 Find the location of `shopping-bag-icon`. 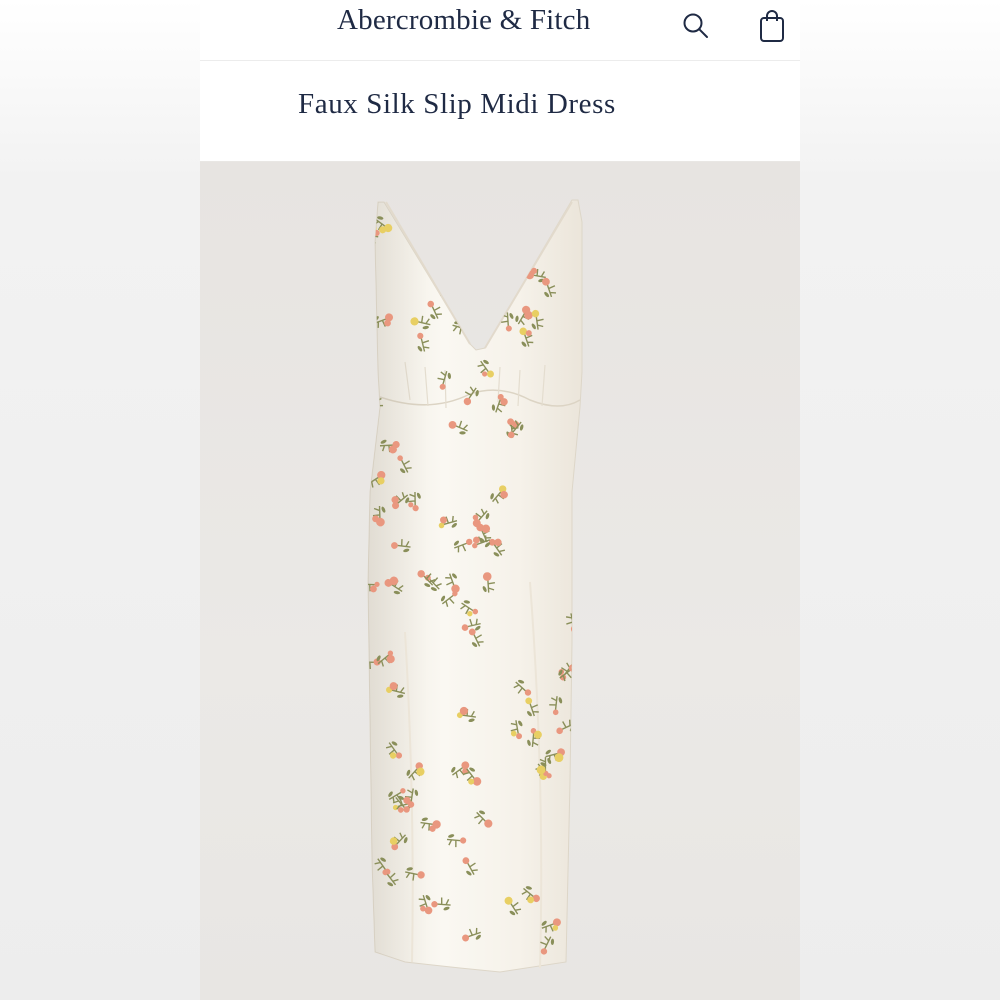

shopping-bag-icon is located at coordinates (772, 26).